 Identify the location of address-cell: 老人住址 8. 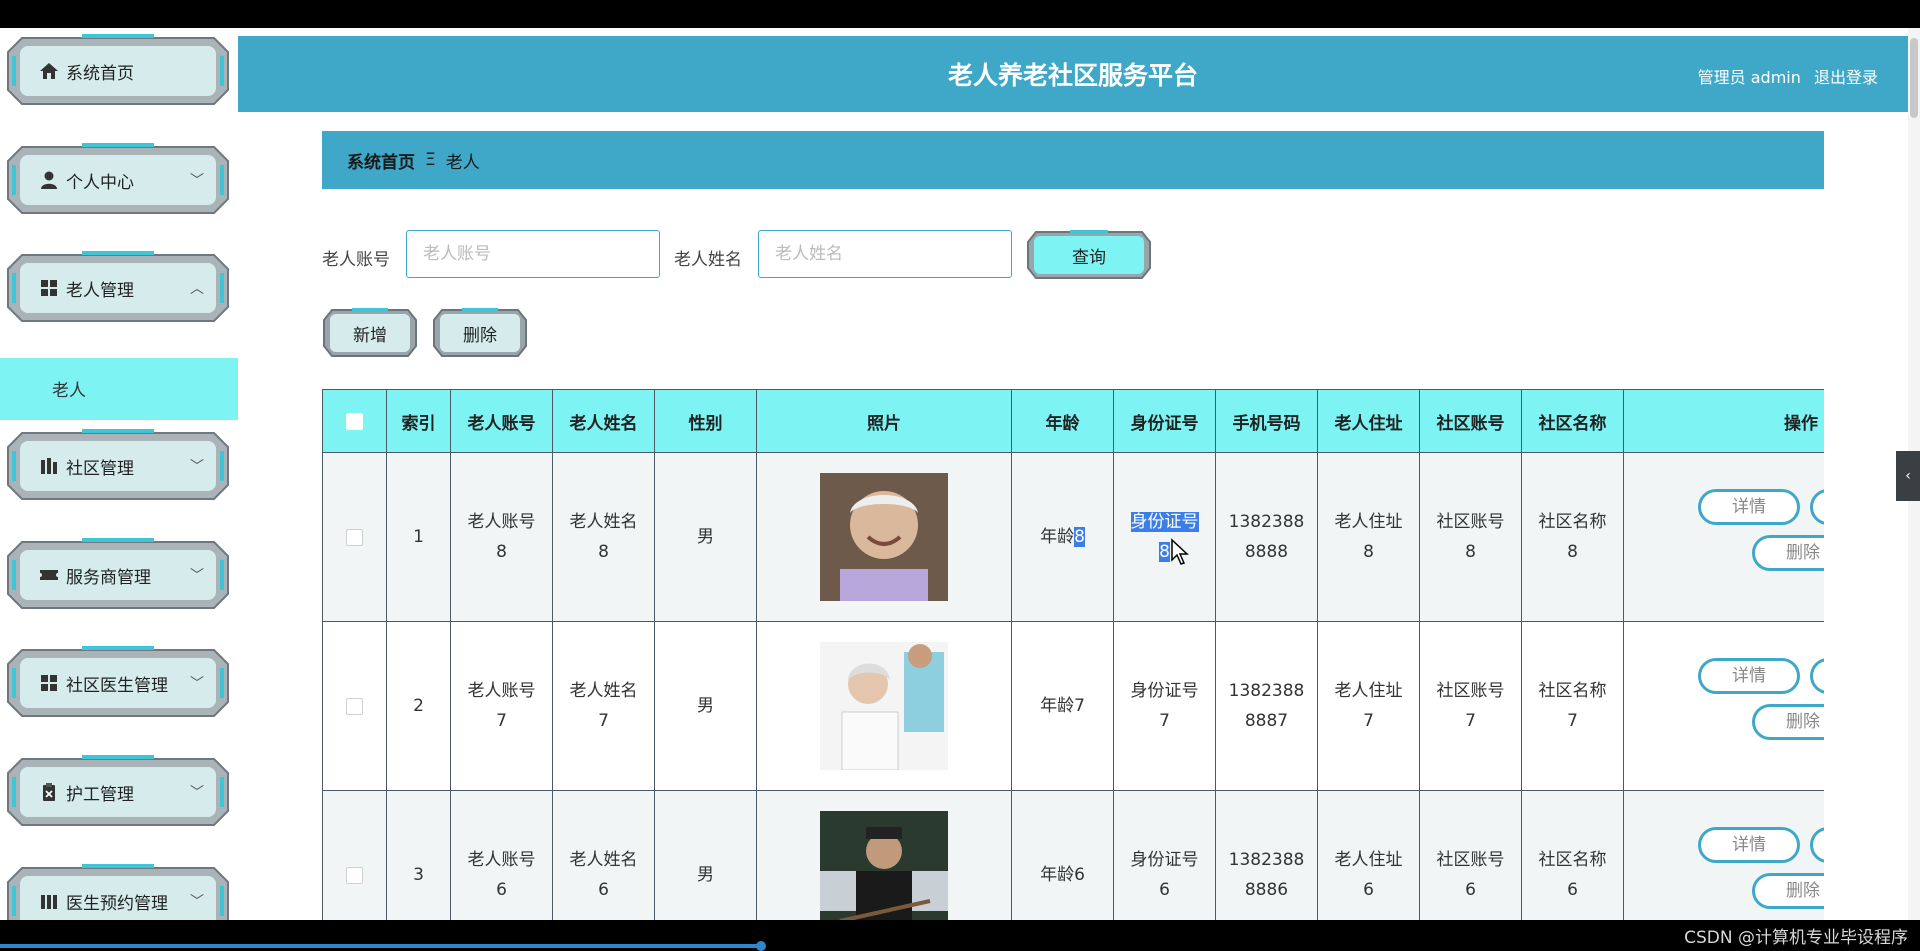
(1368, 537).